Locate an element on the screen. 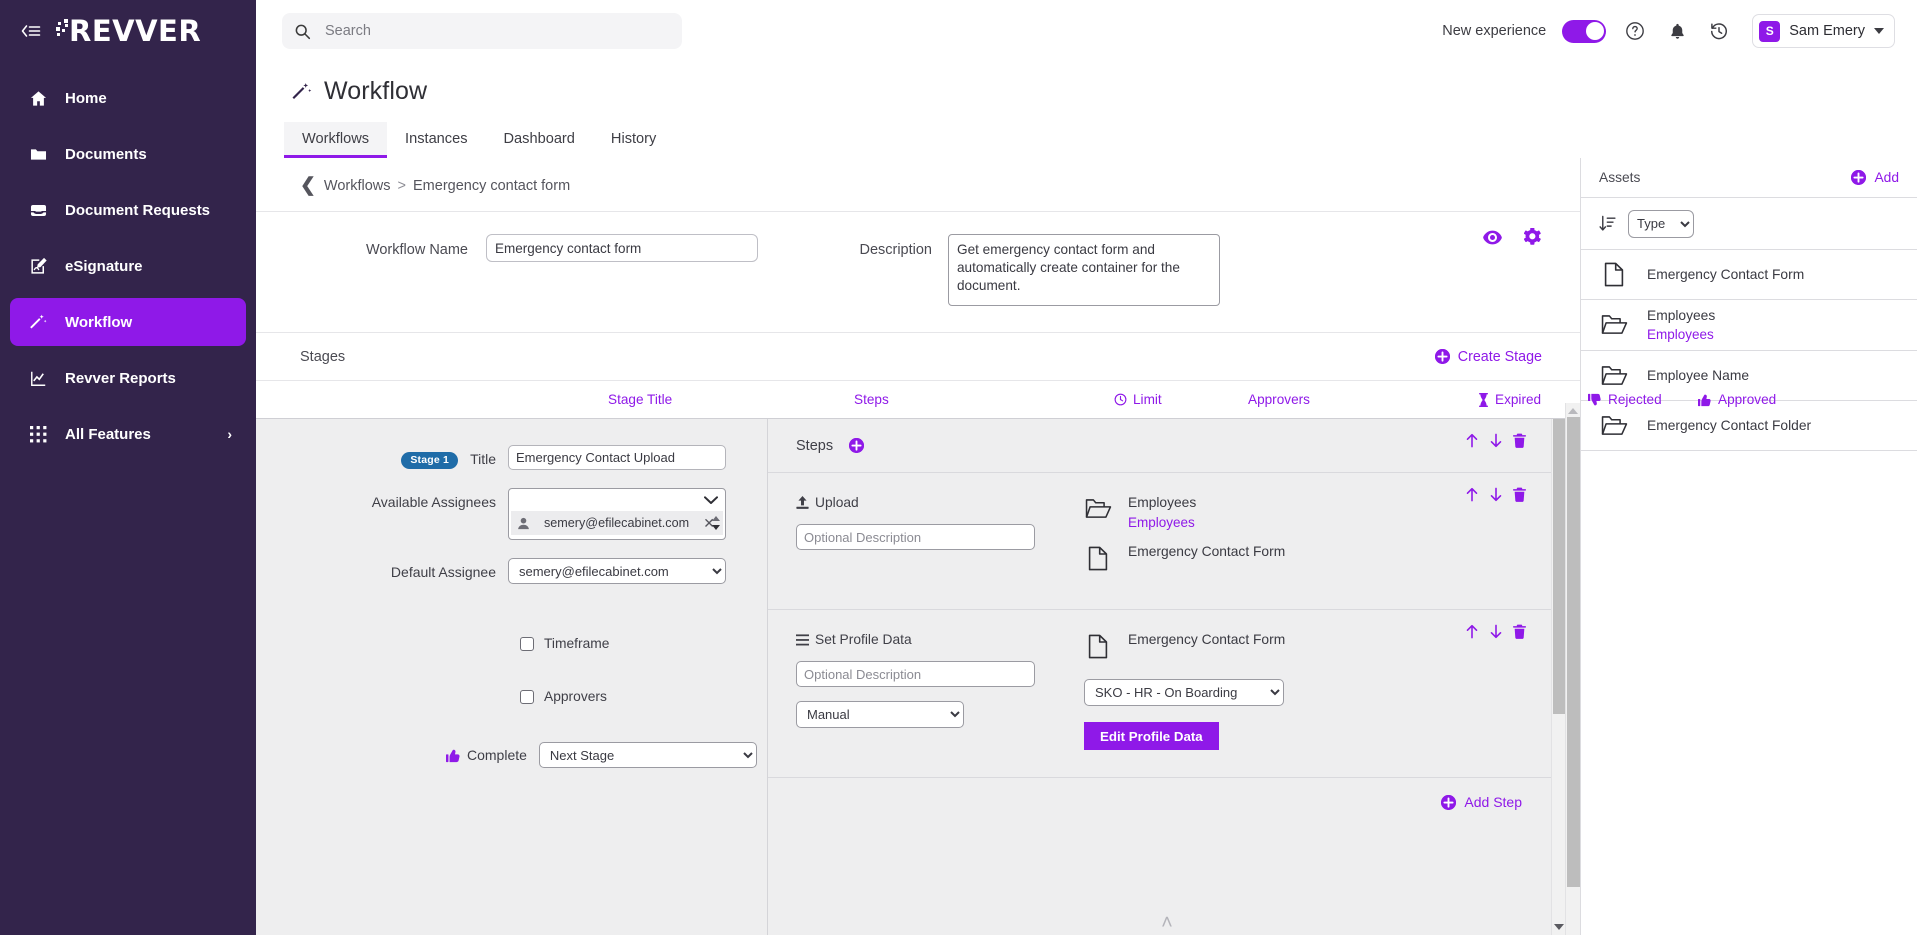 The image size is (1917, 935). search-input is located at coordinates (497, 31).